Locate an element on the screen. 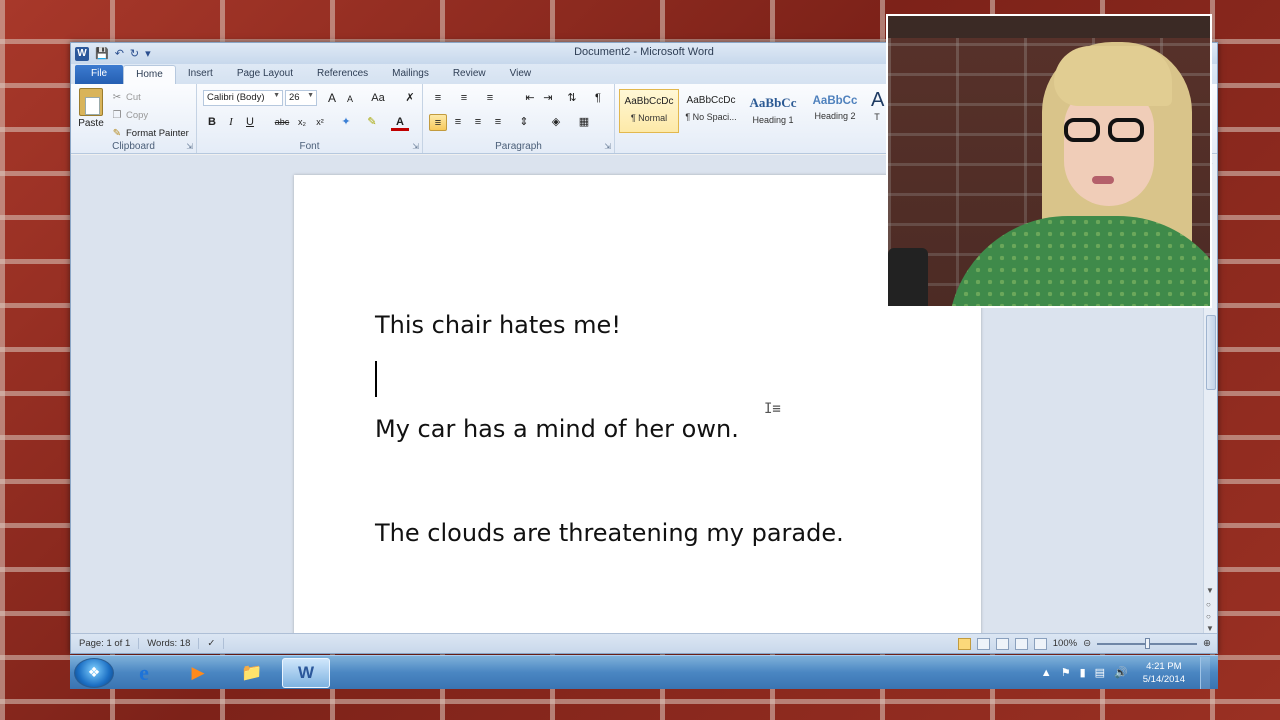 Image resolution: width=1280 pixels, height=720 pixels. scissors-icon: ✂ is located at coordinates (117, 97).